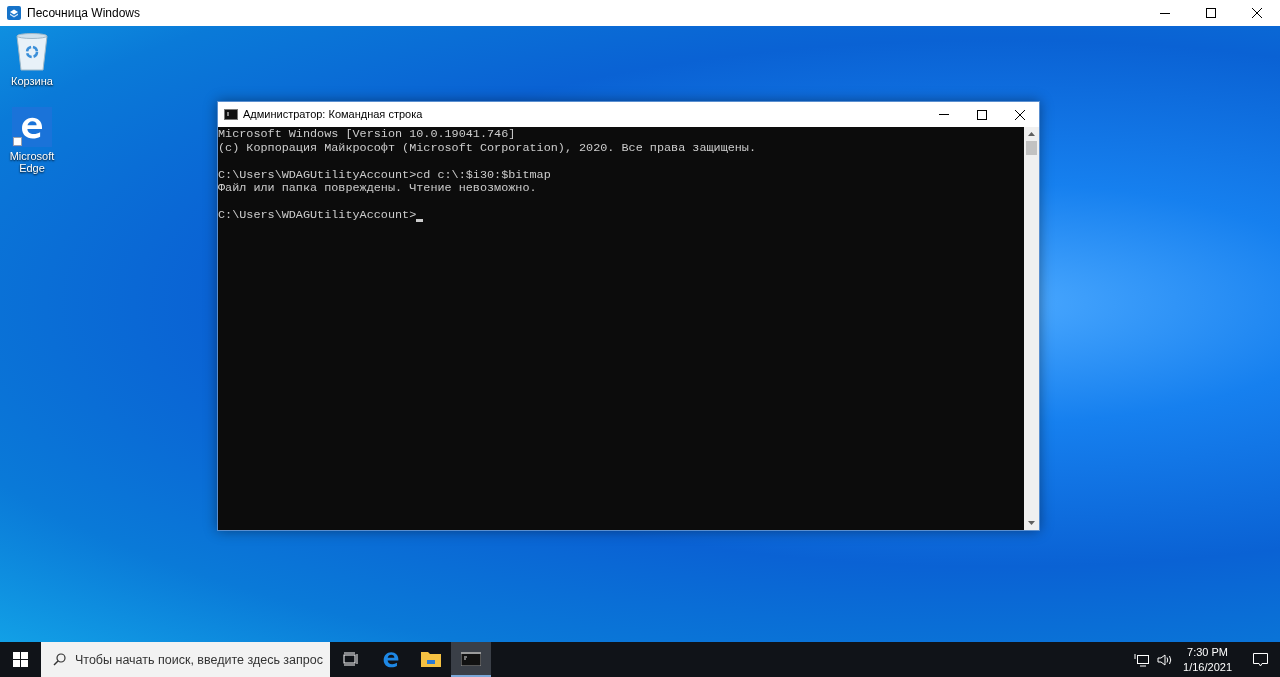 This screenshot has height=677, width=1280. Describe the element at coordinates (1142, 659) in the screenshot. I see `network-icon` at that location.